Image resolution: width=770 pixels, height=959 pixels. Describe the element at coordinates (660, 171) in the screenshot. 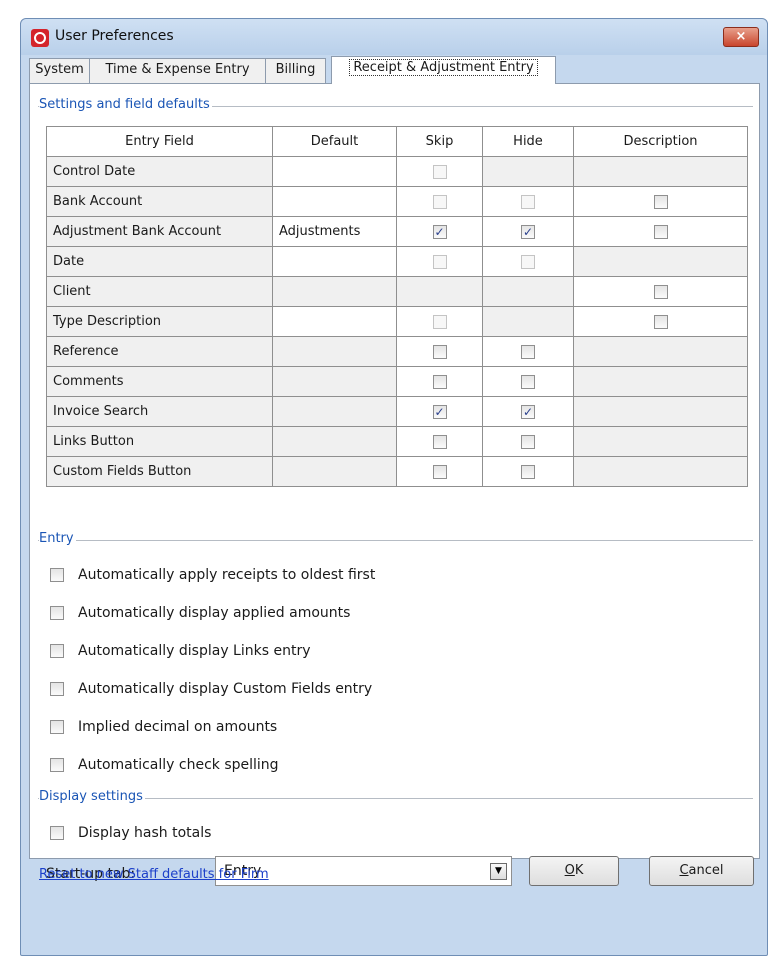

I see `description-cell-control-date` at that location.